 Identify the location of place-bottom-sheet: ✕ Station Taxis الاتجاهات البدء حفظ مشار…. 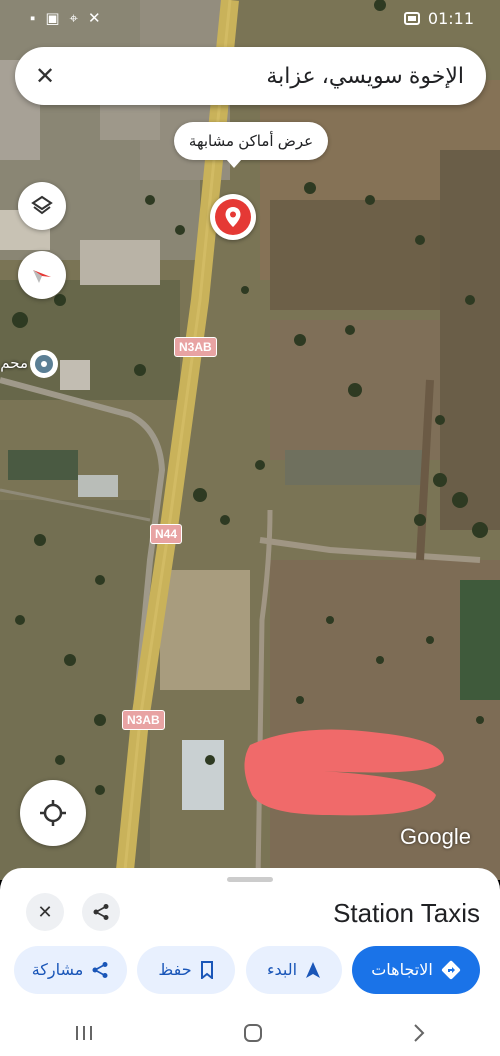
(250, 939).